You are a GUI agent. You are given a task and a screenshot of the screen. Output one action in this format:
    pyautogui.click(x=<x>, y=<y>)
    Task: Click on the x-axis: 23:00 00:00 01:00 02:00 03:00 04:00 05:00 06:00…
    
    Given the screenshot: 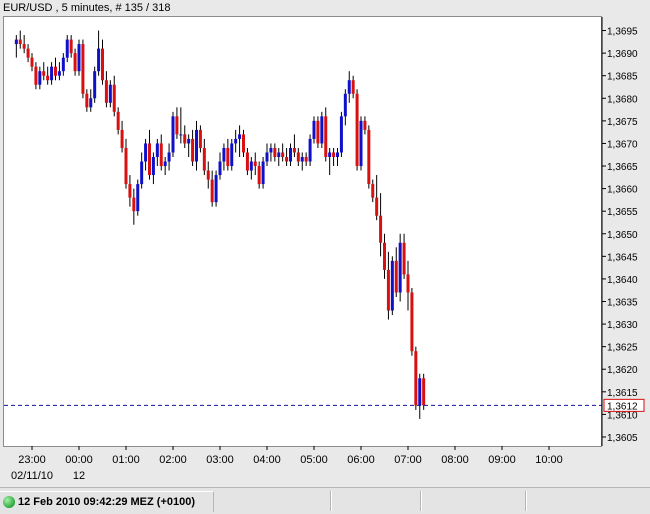 What is the action you would take?
    pyautogui.click(x=287, y=464)
    